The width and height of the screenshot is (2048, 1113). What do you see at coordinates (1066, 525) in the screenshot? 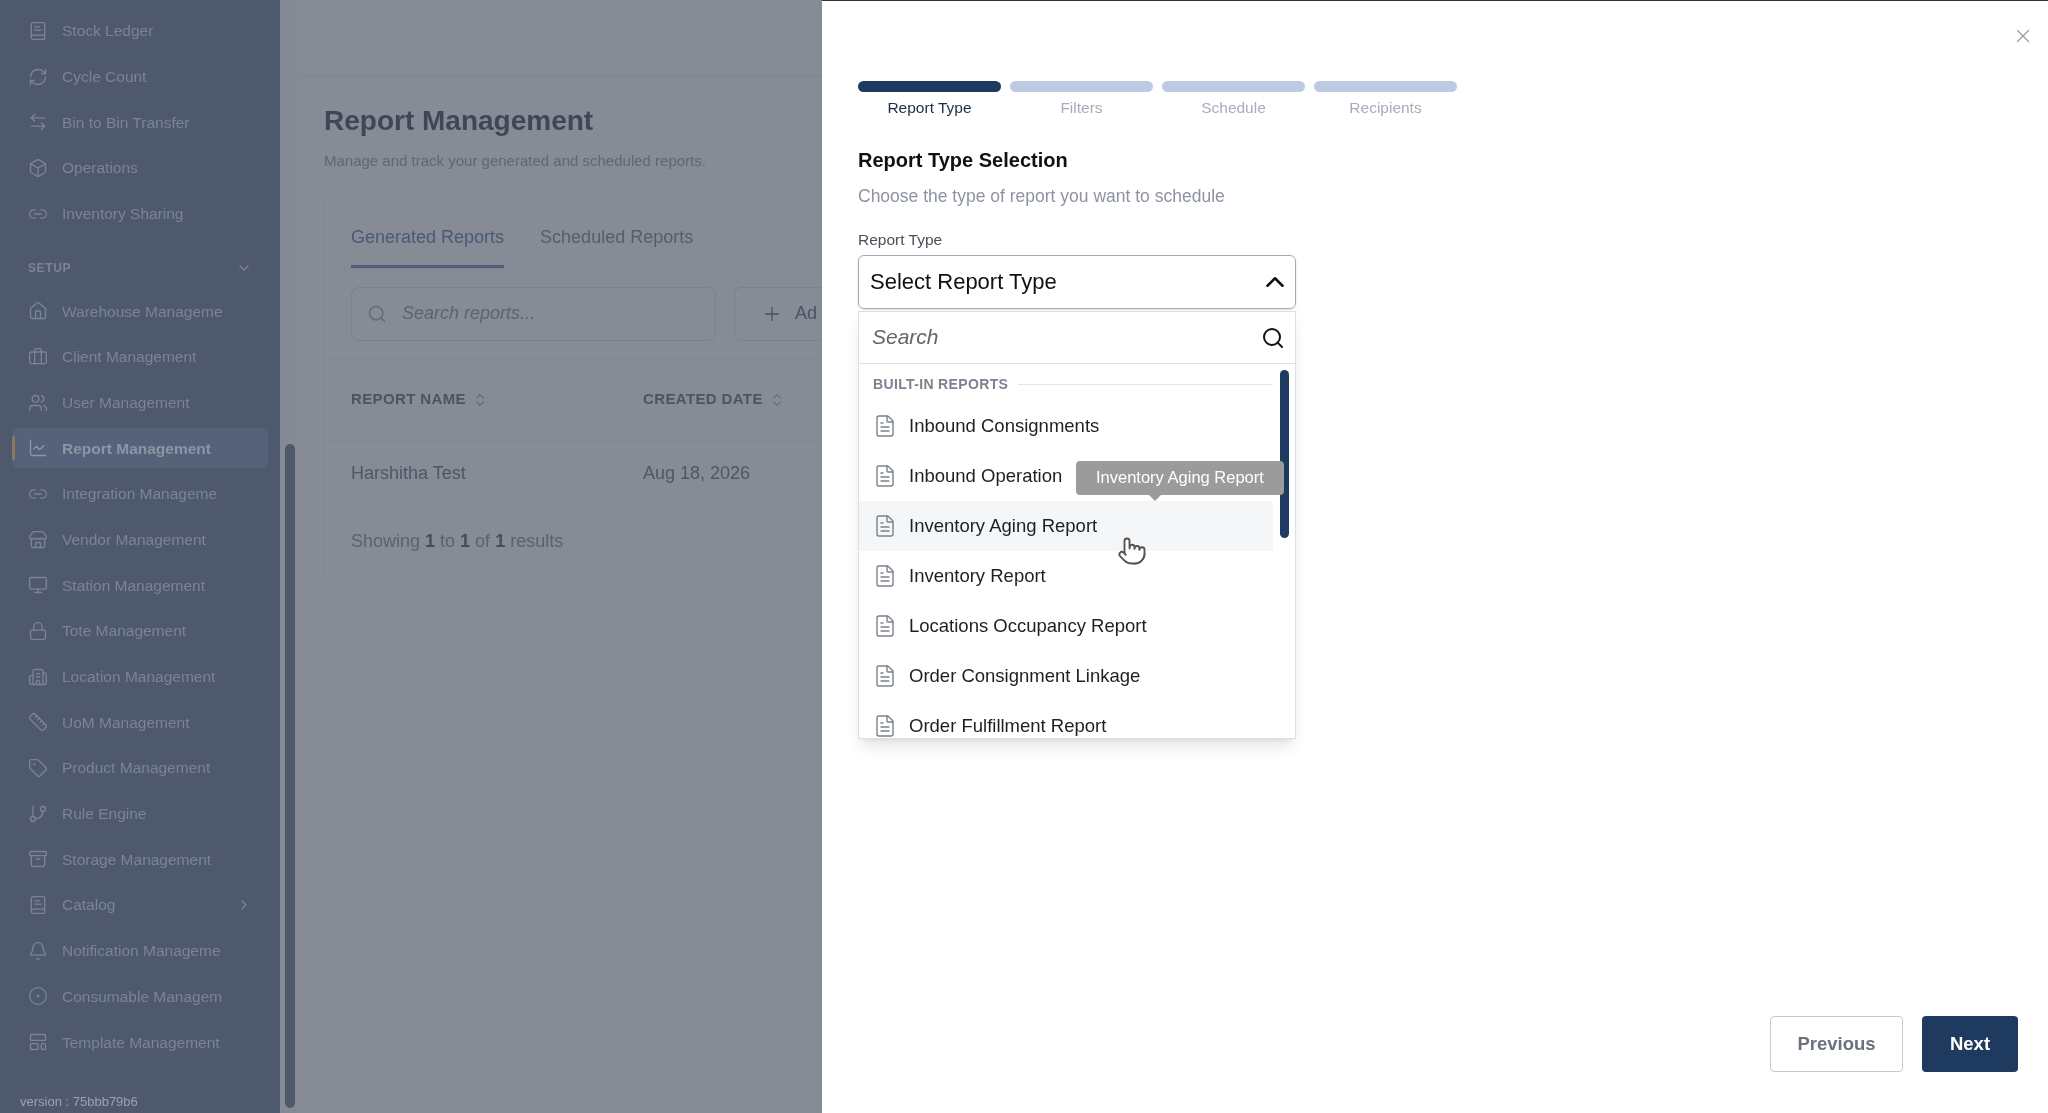
I see `dropdown-option: Inventory Aging Report` at bounding box center [1066, 525].